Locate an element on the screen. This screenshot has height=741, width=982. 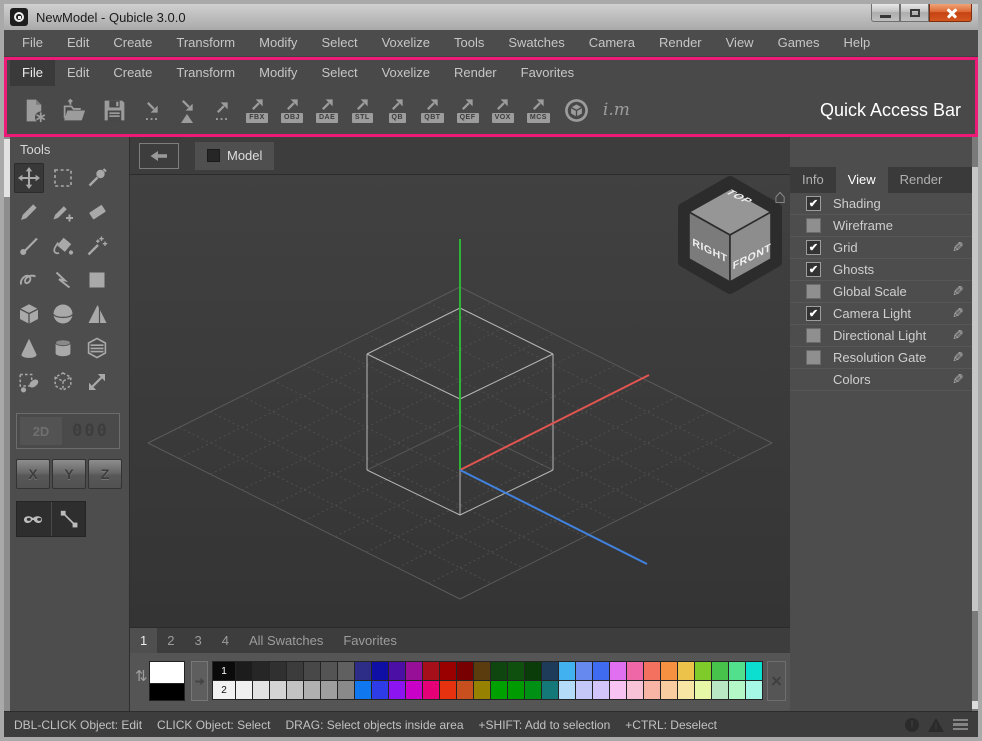
wireframe-checkbox is located at coordinates (813, 225).